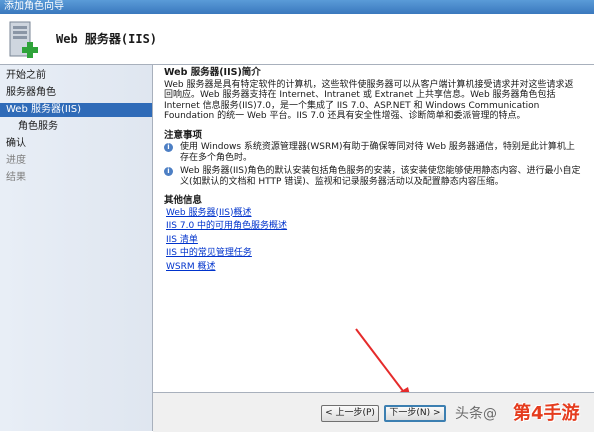 The width and height of the screenshot is (594, 432). What do you see at coordinates (107, 39) in the screenshot?
I see `page-title: Web 服务器(IIS)` at bounding box center [107, 39].